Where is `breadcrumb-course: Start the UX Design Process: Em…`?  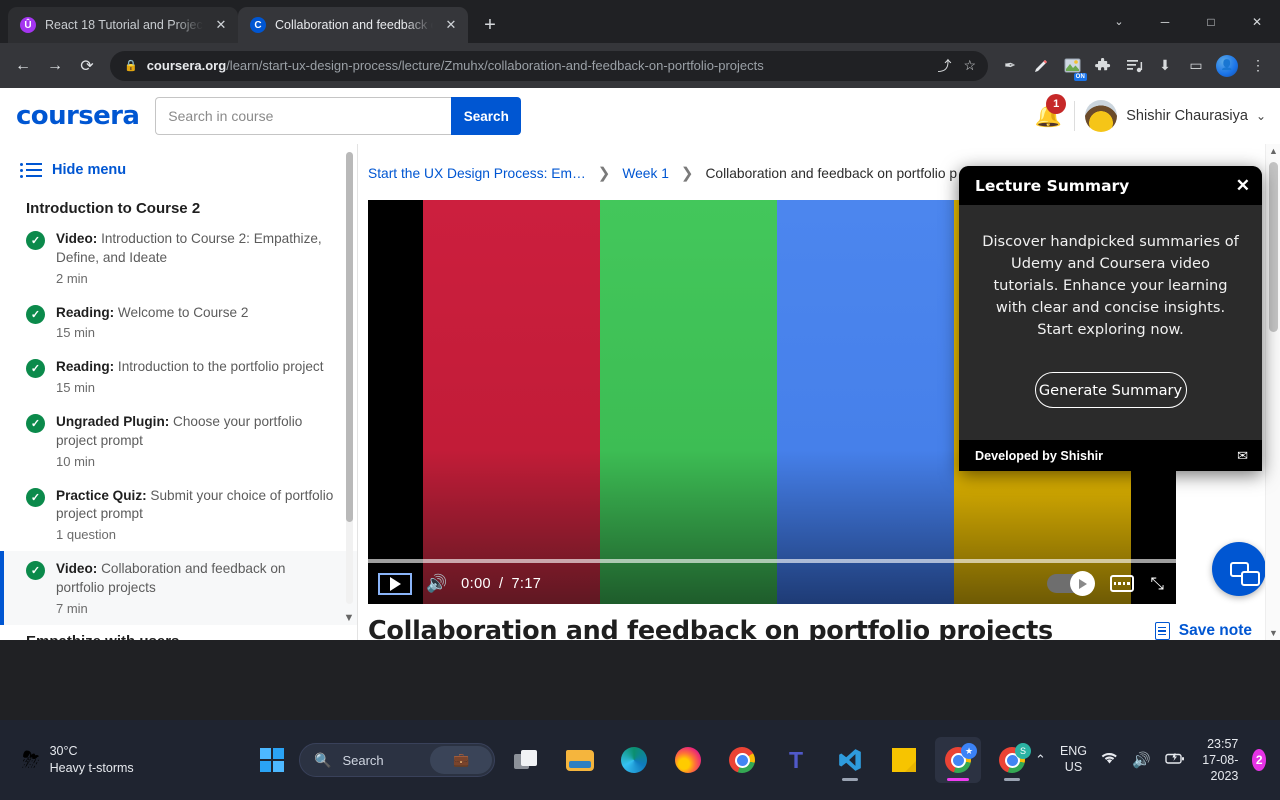 breadcrumb-course: Start the UX Design Process: Em… is located at coordinates (477, 173).